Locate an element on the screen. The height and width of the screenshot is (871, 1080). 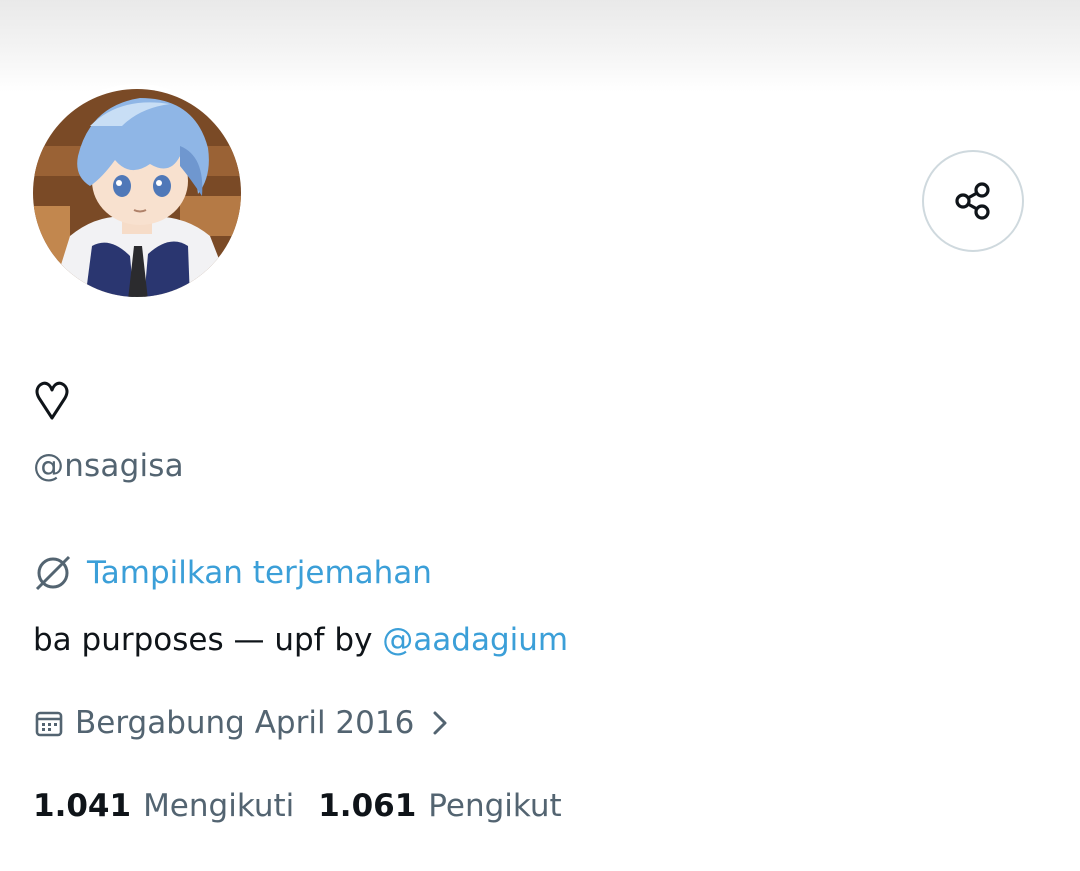
following-stat: 1.041 Mengikuti is located at coordinates (163, 806).